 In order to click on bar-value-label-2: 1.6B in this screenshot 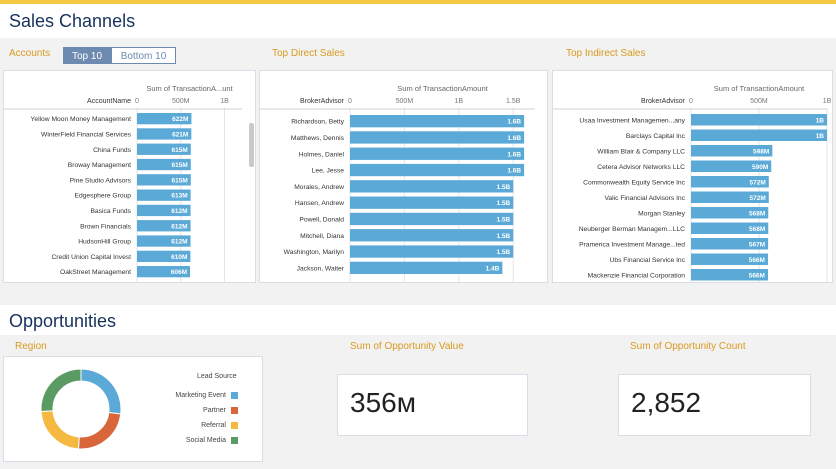, I will do `click(514, 154)`.